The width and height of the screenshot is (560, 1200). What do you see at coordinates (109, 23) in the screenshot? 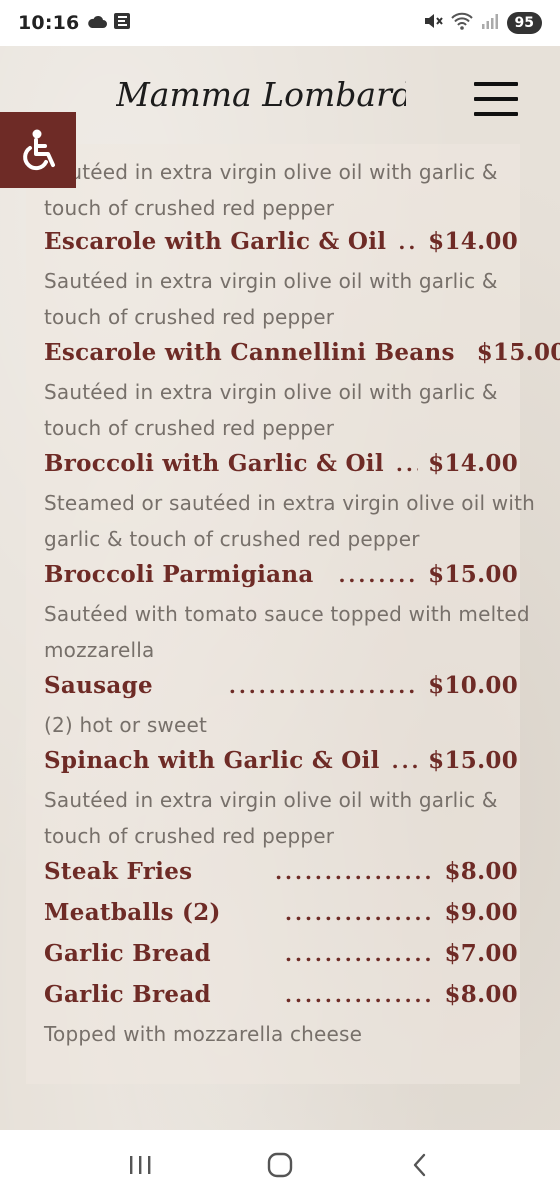
I see `status-left-icons` at bounding box center [109, 23].